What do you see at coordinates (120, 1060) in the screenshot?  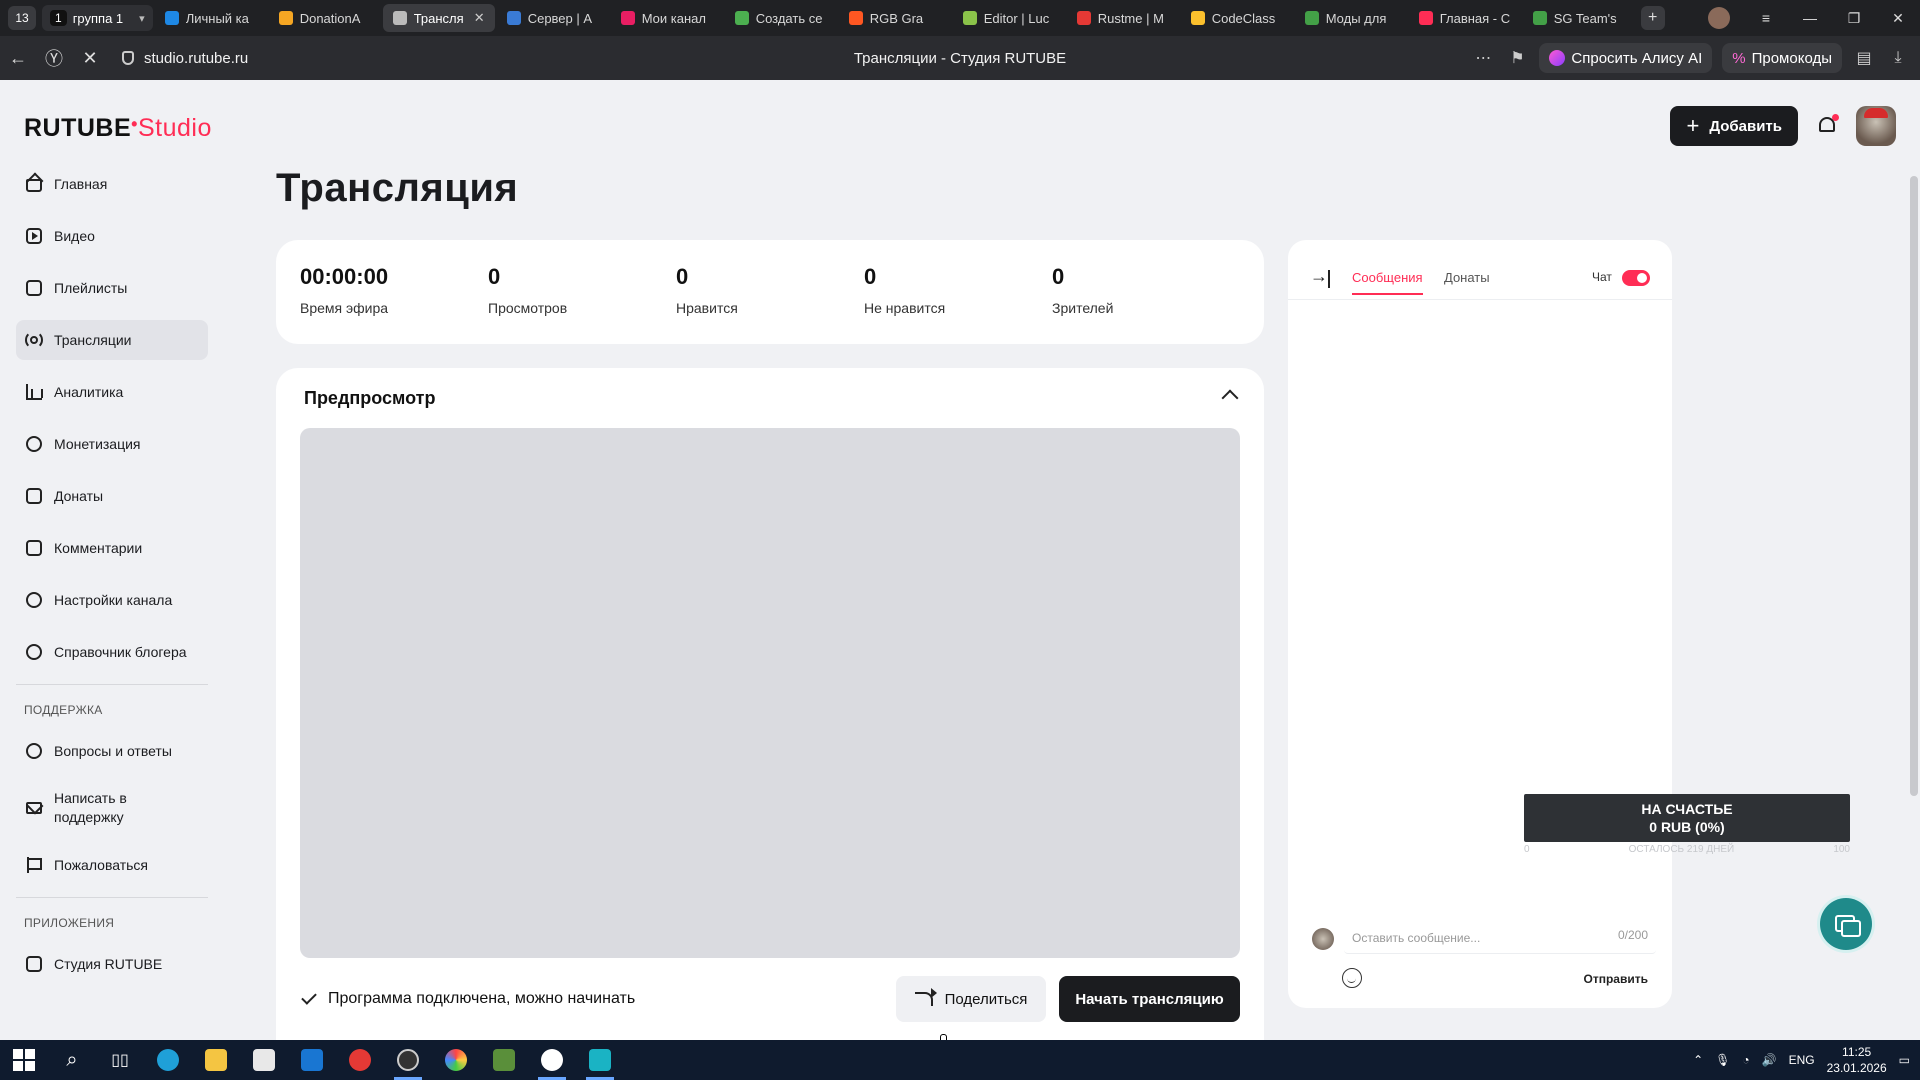 I see `task-view-icon: ▯▯` at bounding box center [120, 1060].